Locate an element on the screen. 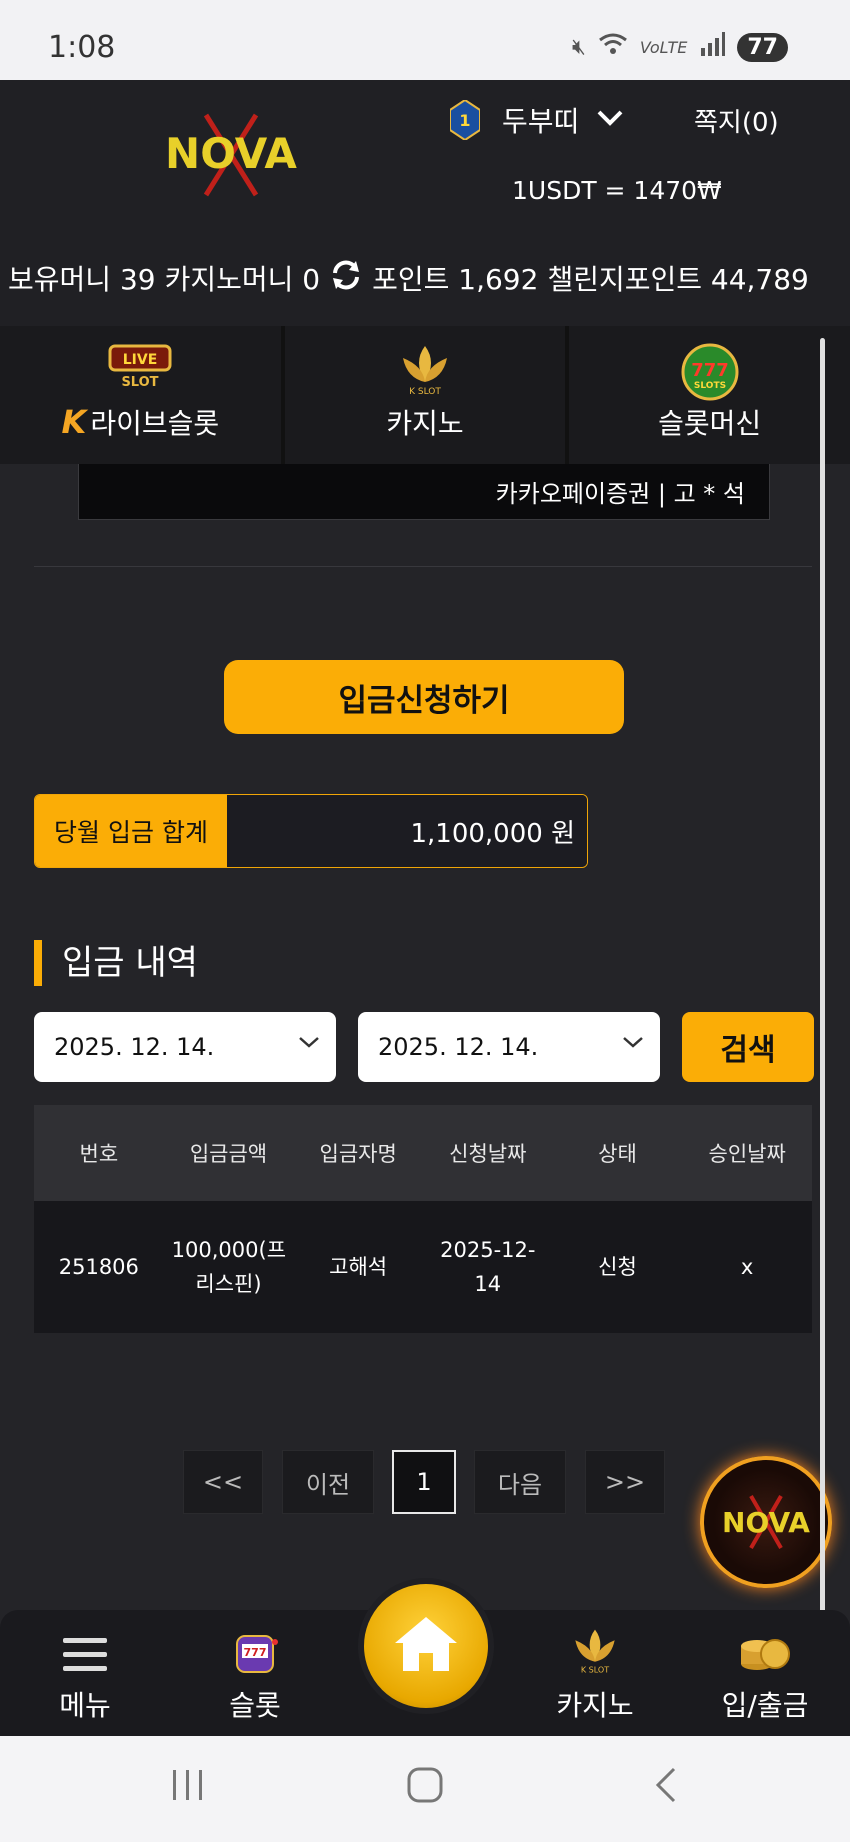 Image resolution: width=850 pixels, height=1842 pixels. tab-label: 카지노 is located at coordinates (425, 423).